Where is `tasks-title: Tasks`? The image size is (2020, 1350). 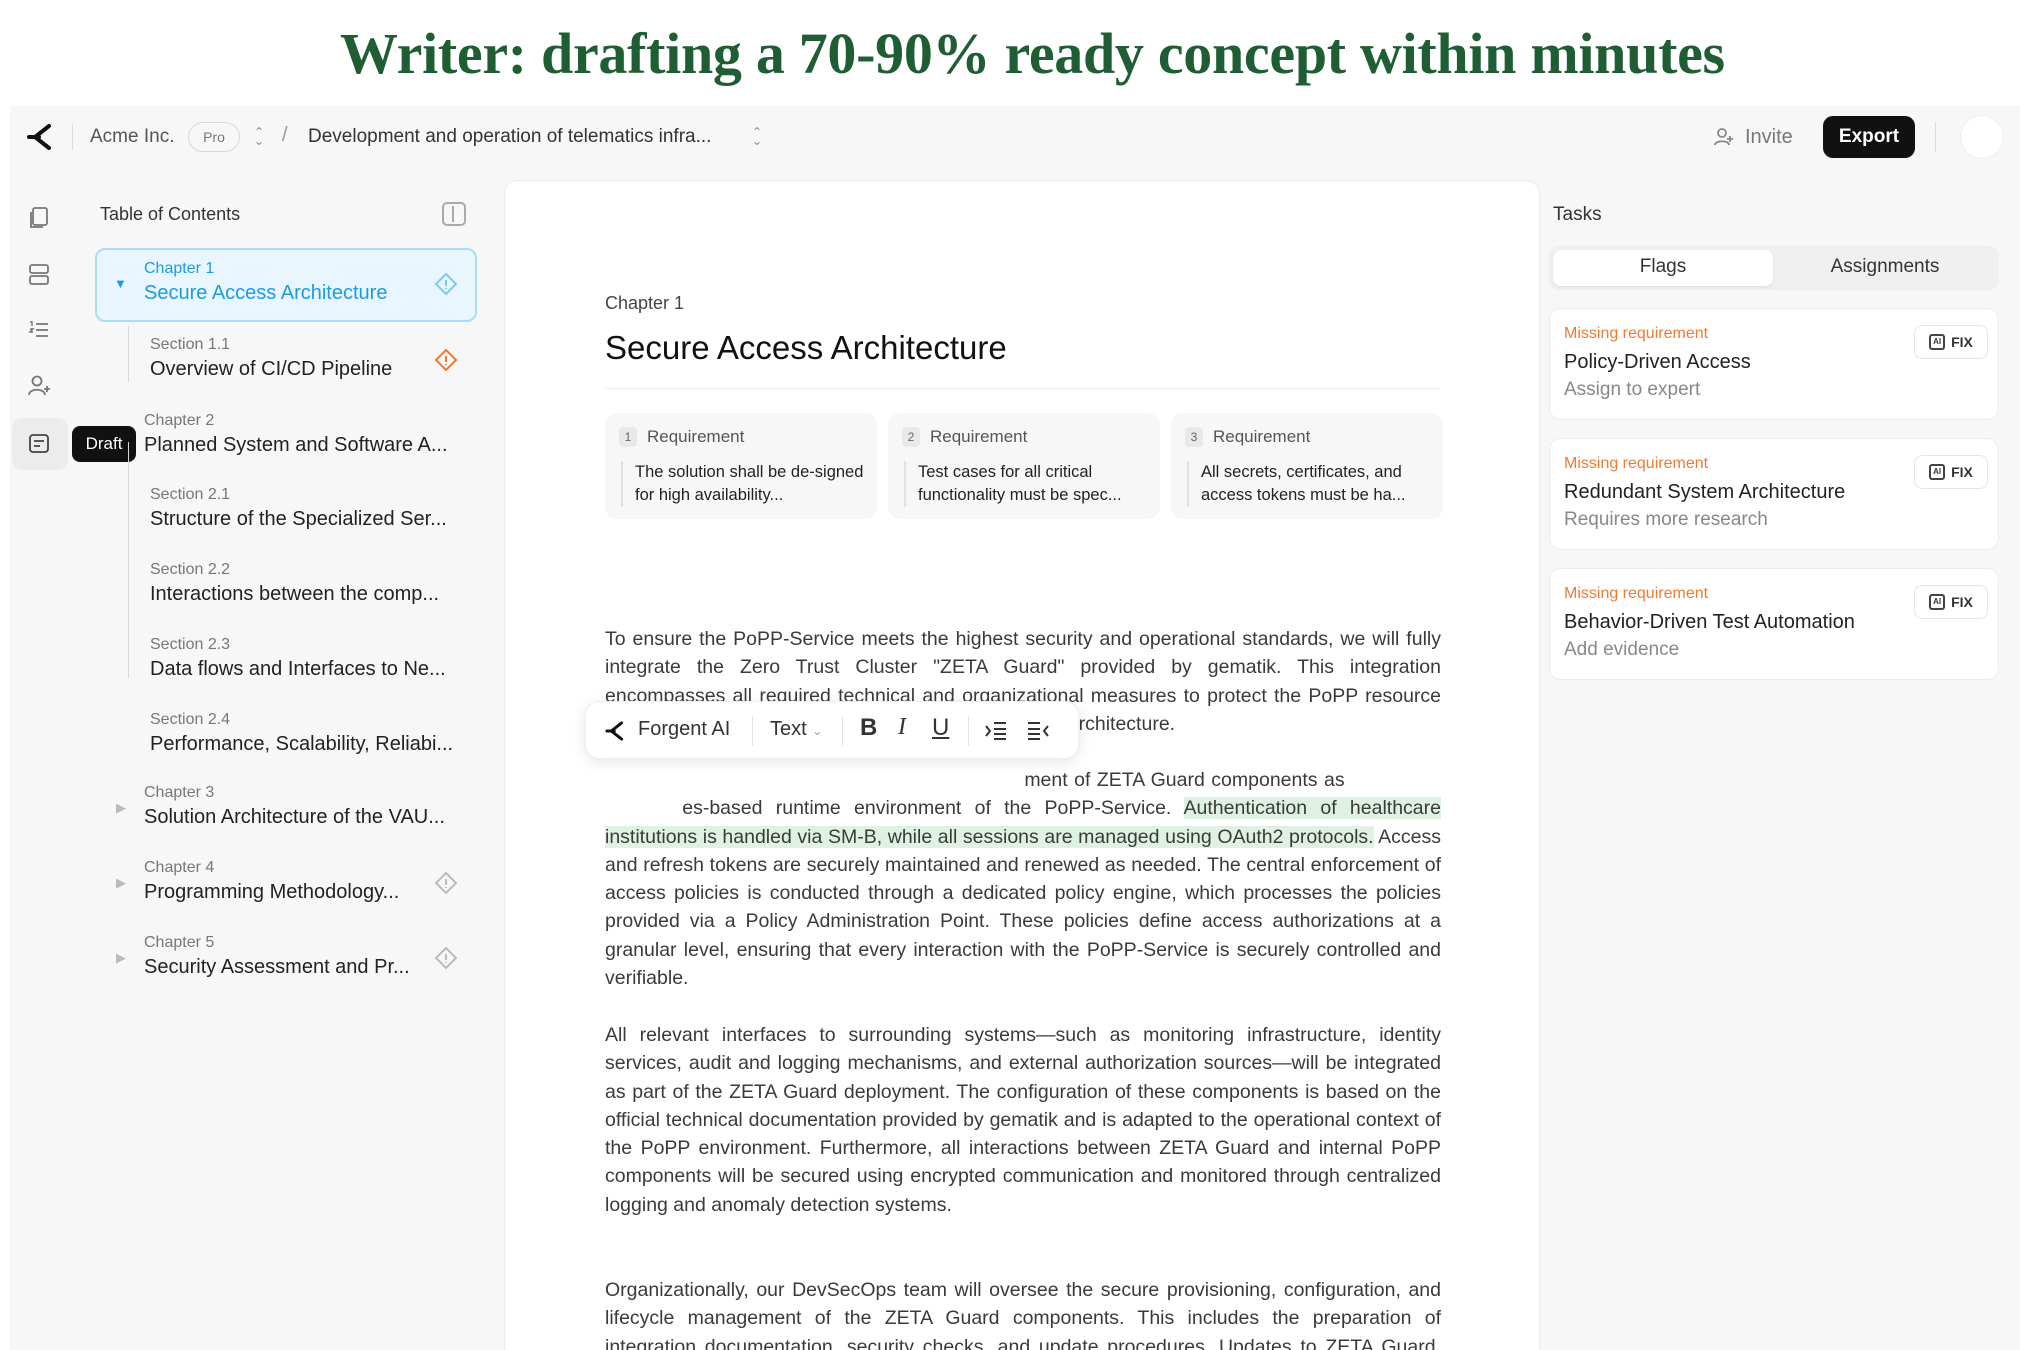 tasks-title: Tasks is located at coordinates (1577, 214).